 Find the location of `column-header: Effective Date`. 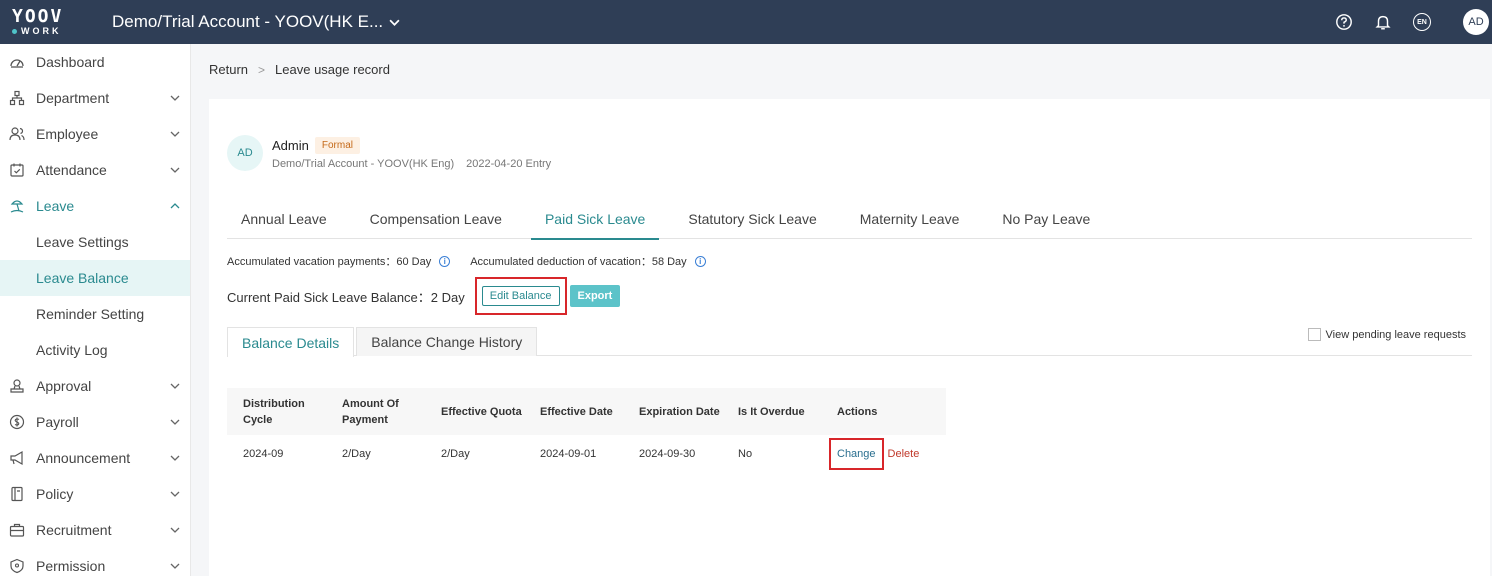

column-header: Effective Date is located at coordinates (576, 411).